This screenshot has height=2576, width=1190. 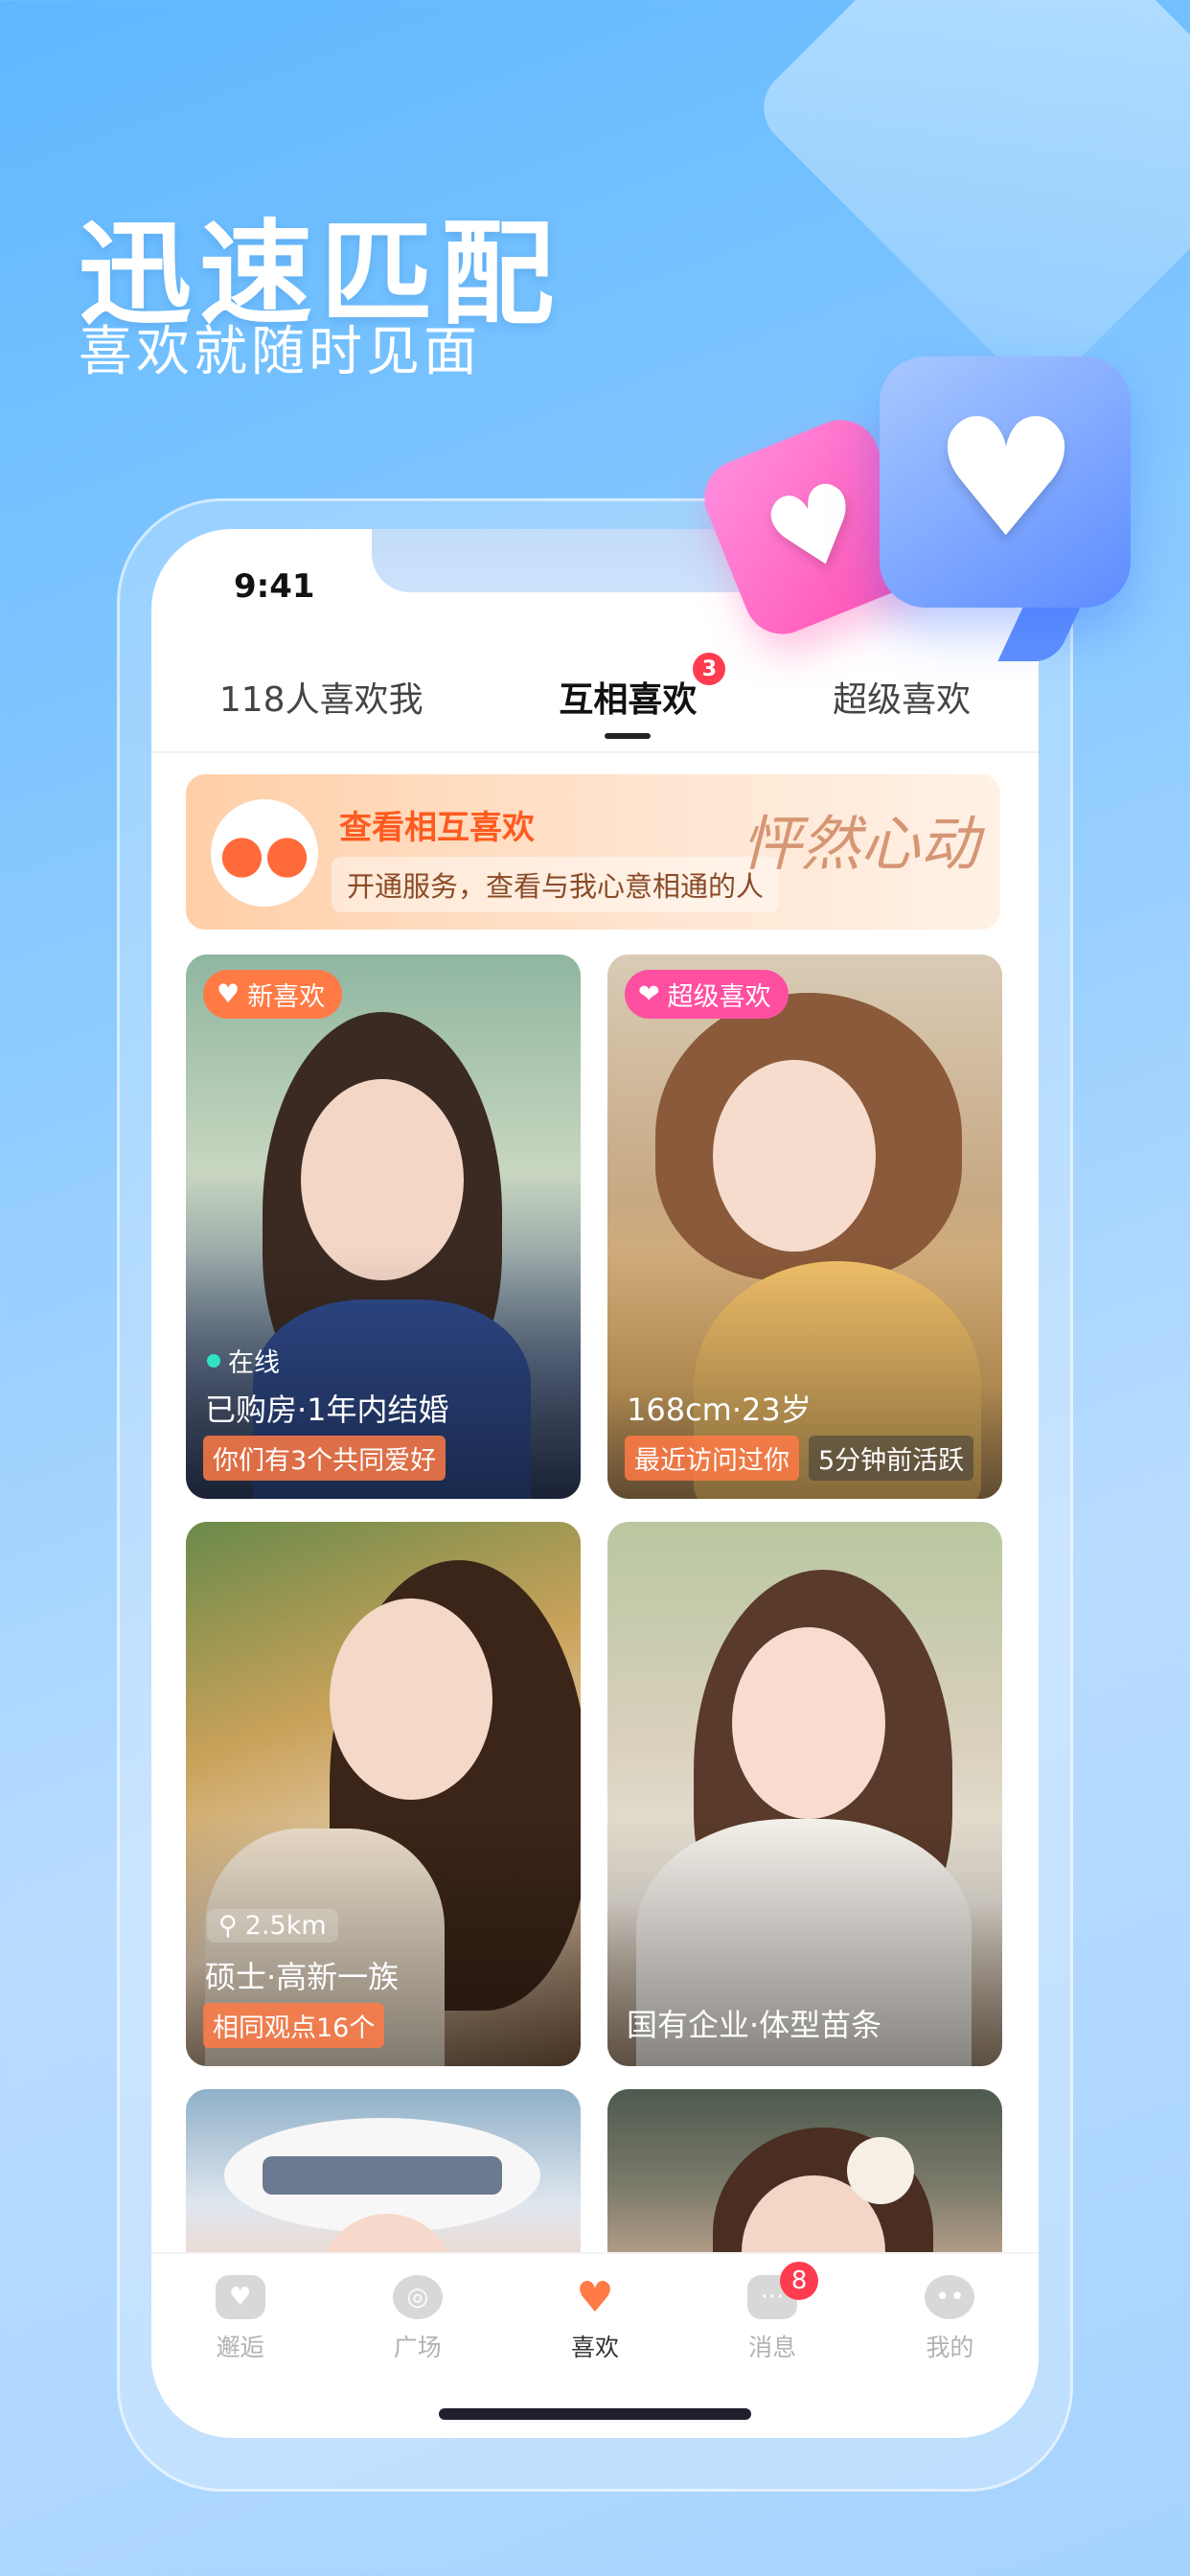 I want to click on divider, so click(x=595, y=752).